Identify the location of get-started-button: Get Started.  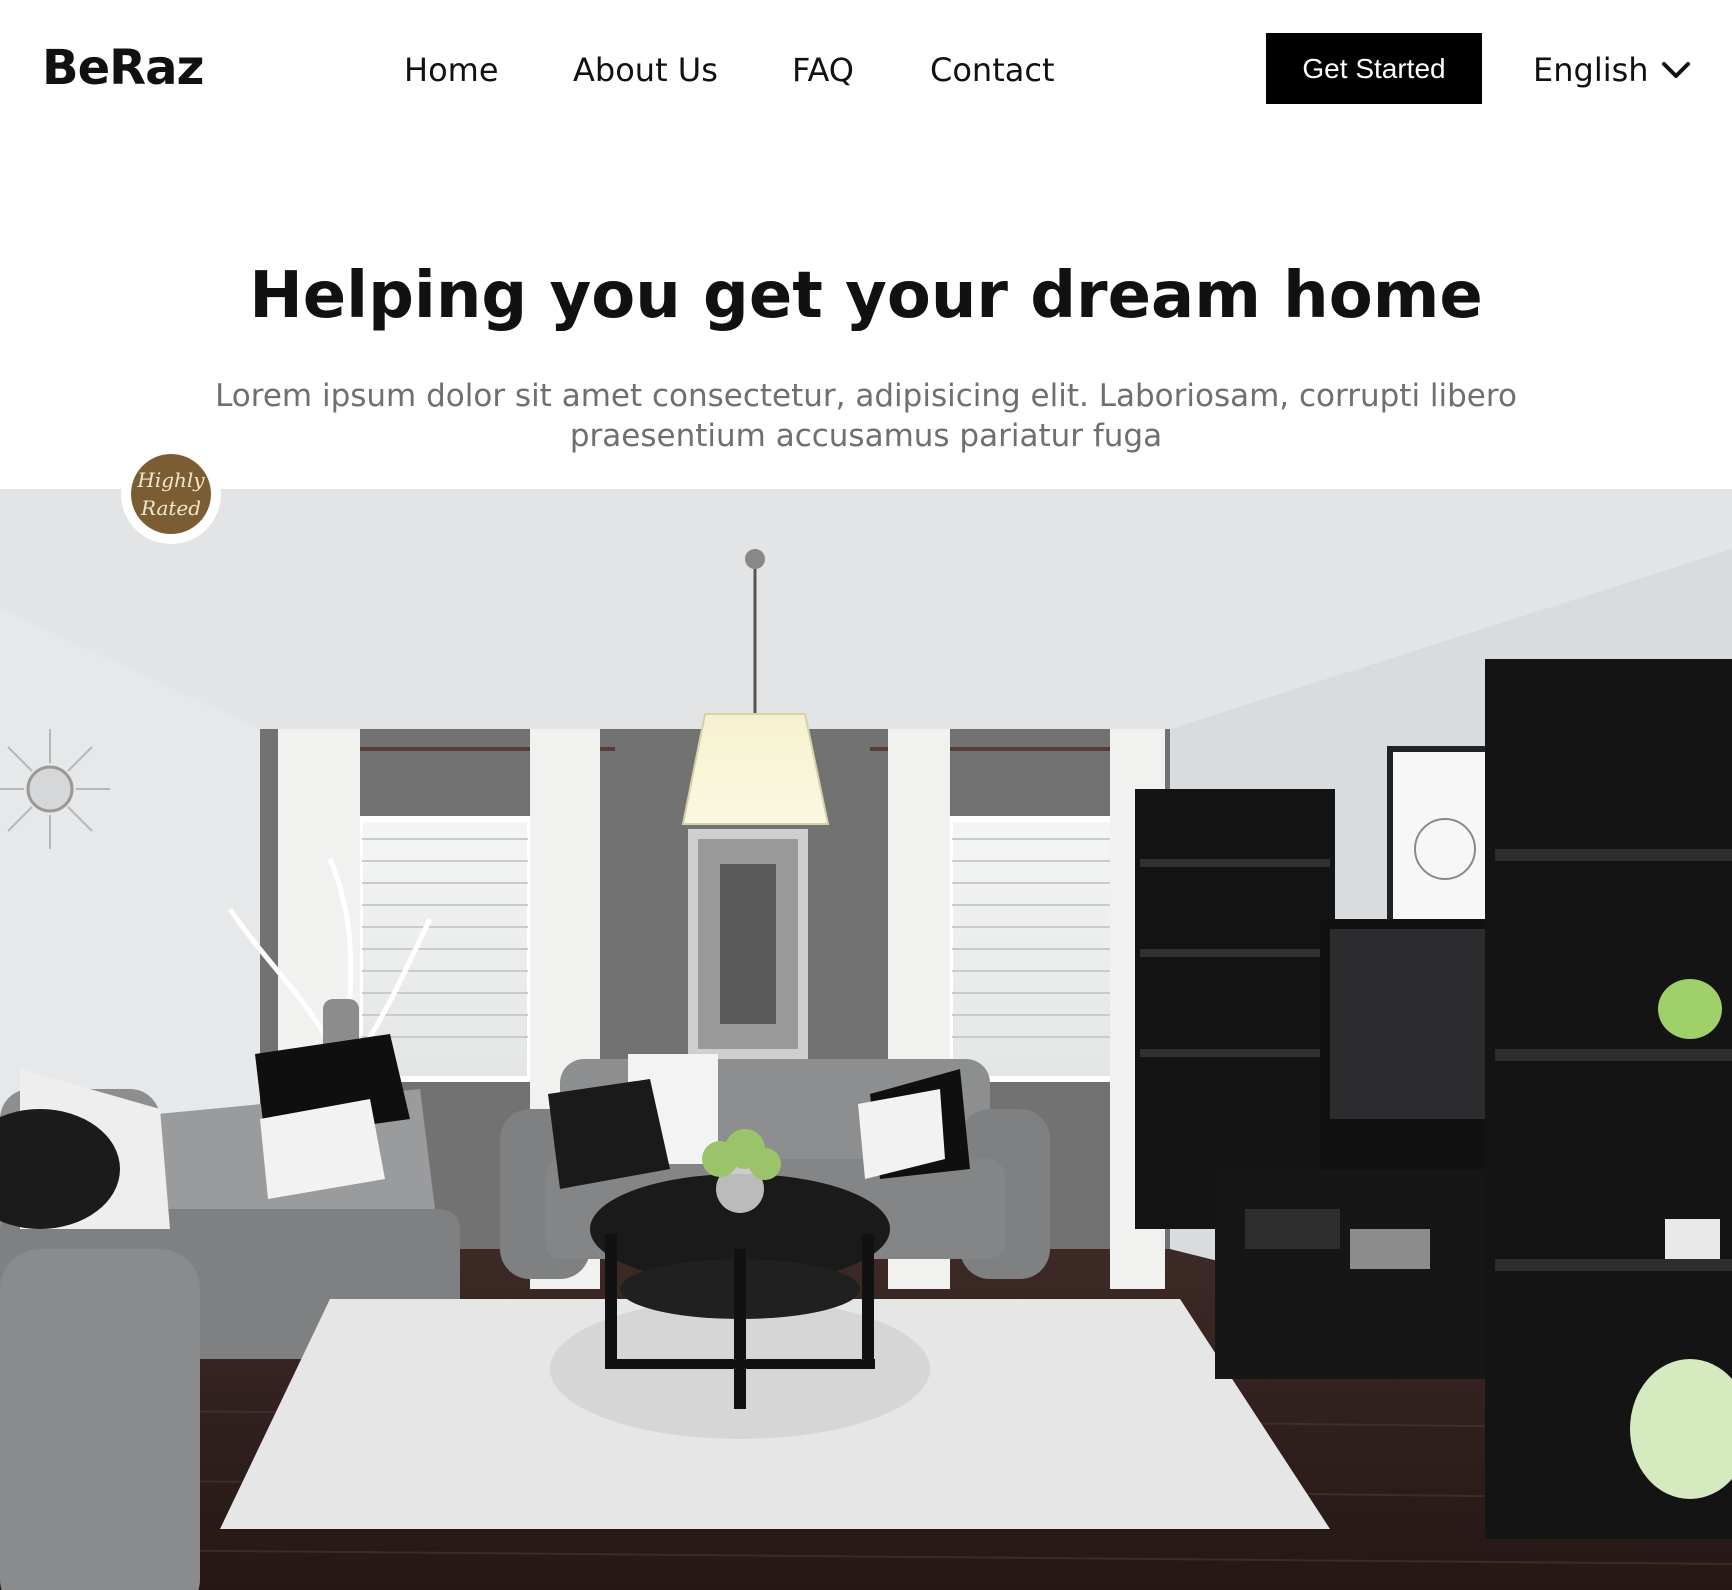
(1374, 68).